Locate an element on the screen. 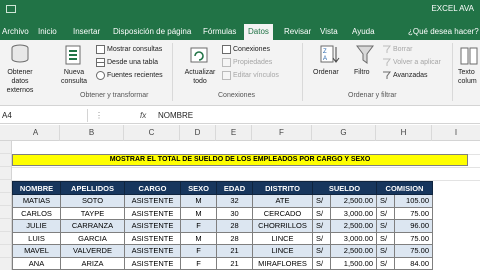  cell: ARIZA is located at coordinates (92, 263).